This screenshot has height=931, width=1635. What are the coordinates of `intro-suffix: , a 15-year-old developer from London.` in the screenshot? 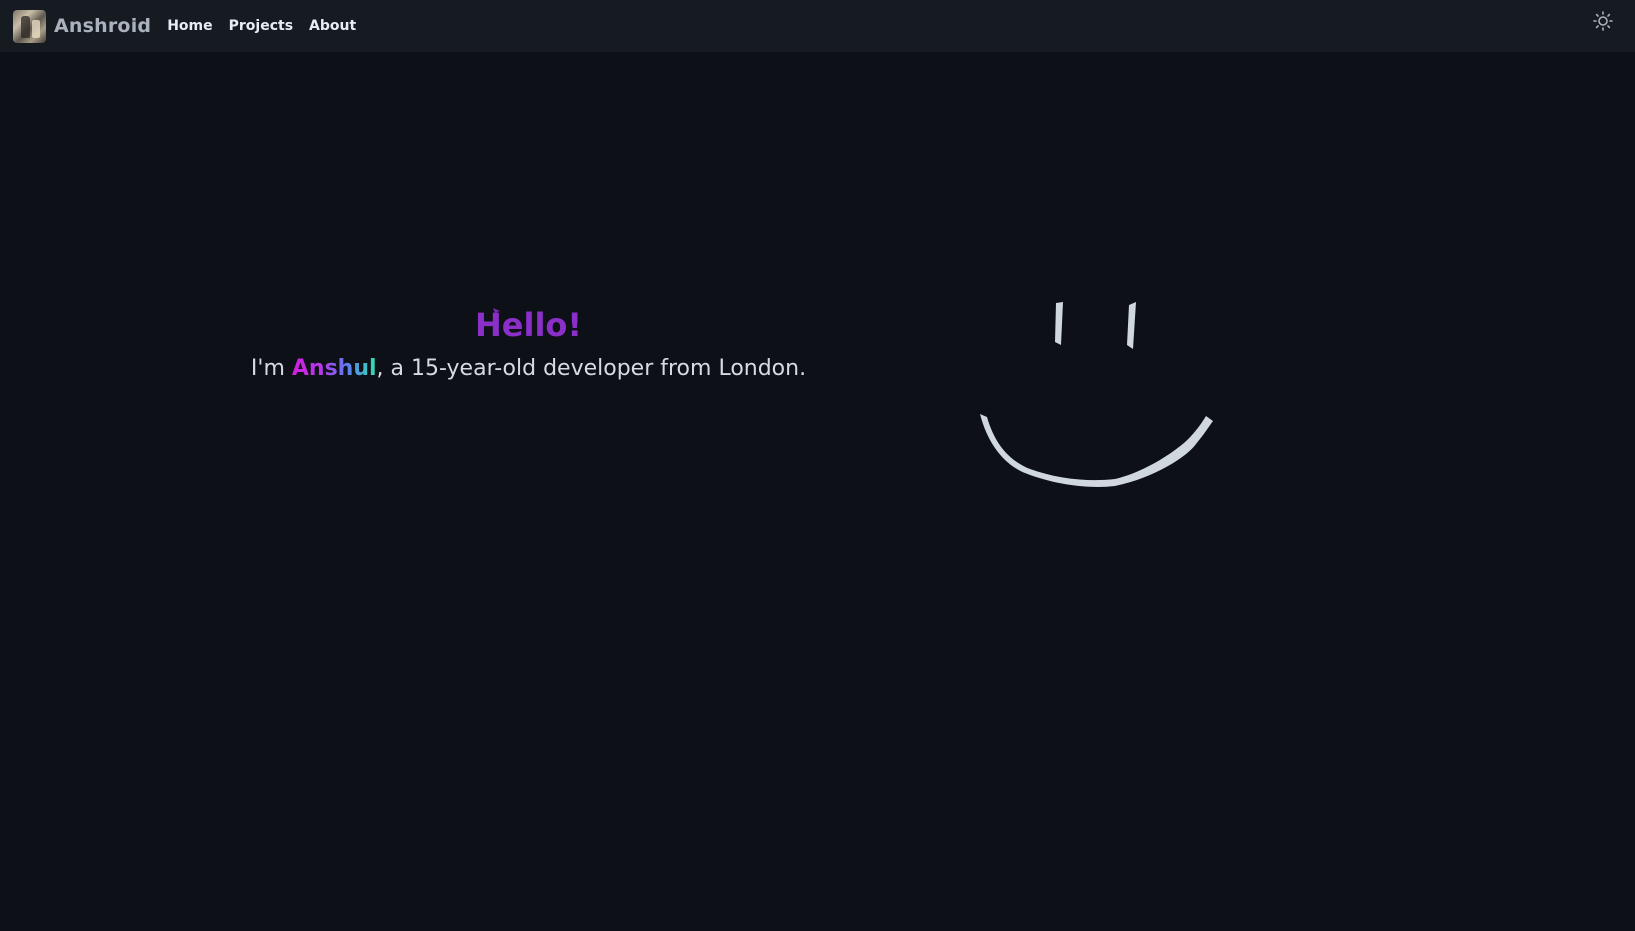 It's located at (591, 368).